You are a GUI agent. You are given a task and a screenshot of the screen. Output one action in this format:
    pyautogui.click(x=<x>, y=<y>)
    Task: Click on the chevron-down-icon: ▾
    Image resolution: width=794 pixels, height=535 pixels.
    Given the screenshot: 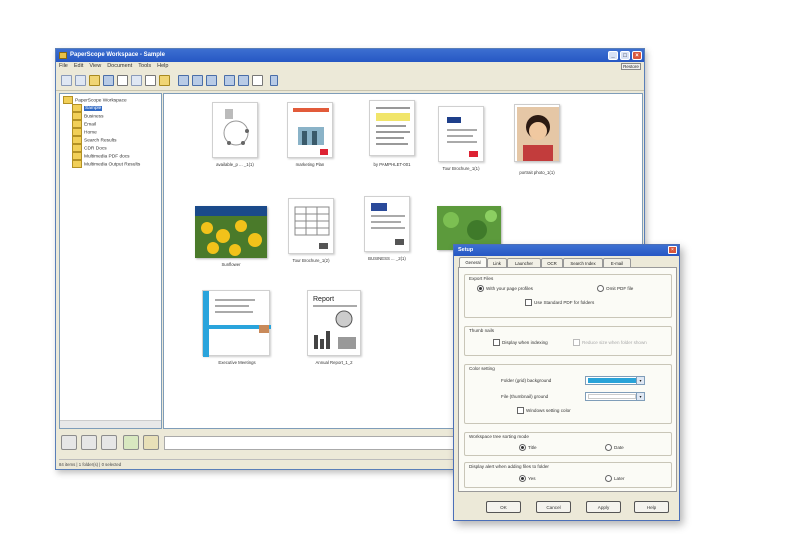 What is the action you would take?
    pyautogui.click(x=640, y=396)
    